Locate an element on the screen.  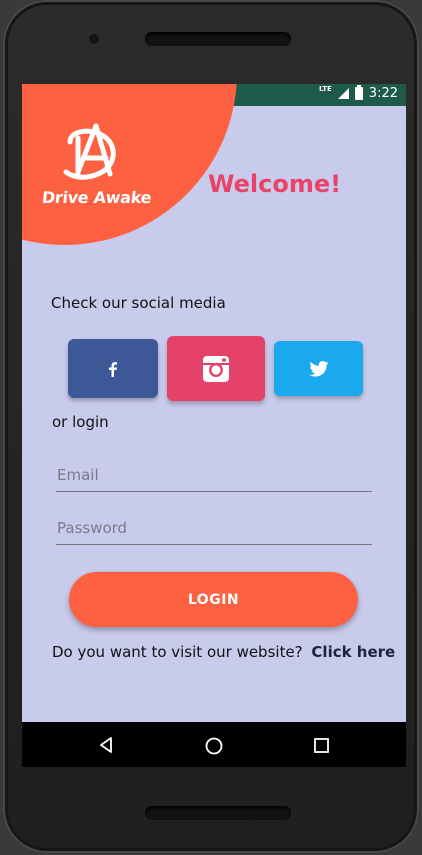
twitter-button is located at coordinates (318, 368).